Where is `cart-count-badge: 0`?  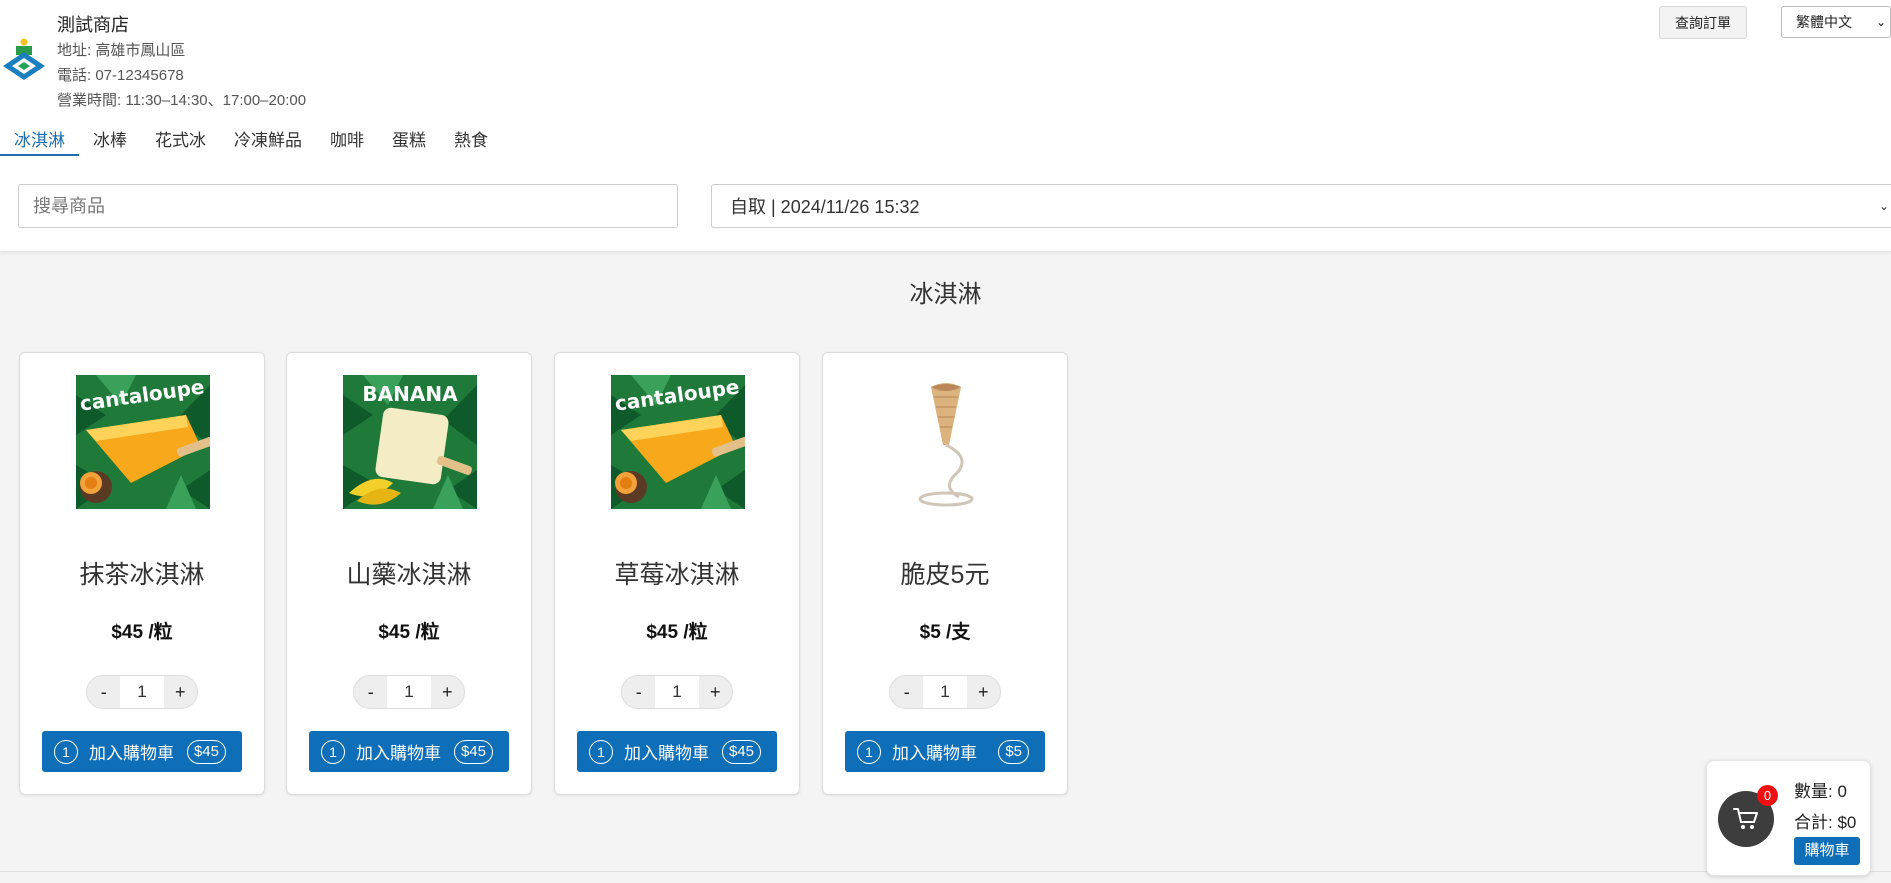 cart-count-badge: 0 is located at coordinates (1767, 795).